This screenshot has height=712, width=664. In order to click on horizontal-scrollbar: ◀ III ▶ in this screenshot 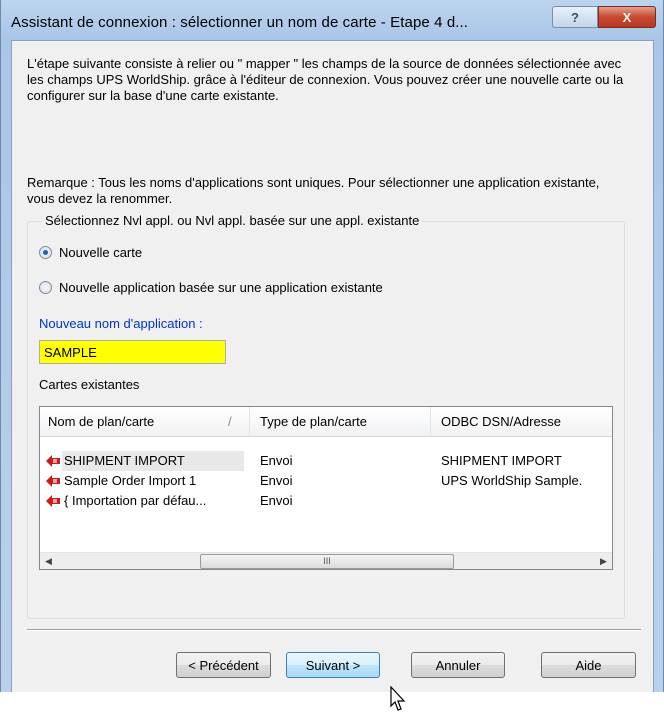, I will do `click(326, 560)`.